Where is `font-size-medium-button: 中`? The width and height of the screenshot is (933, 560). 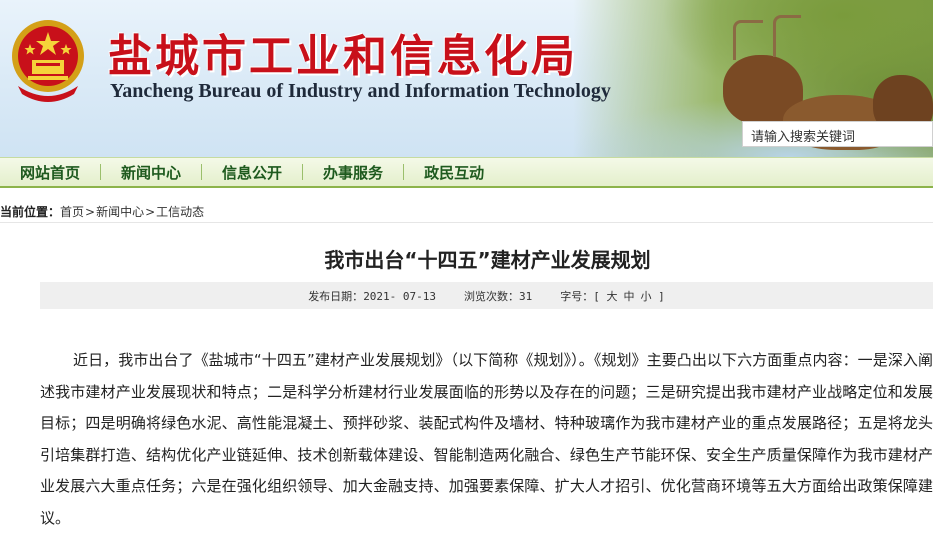
font-size-medium-button: 中 is located at coordinates (629, 296).